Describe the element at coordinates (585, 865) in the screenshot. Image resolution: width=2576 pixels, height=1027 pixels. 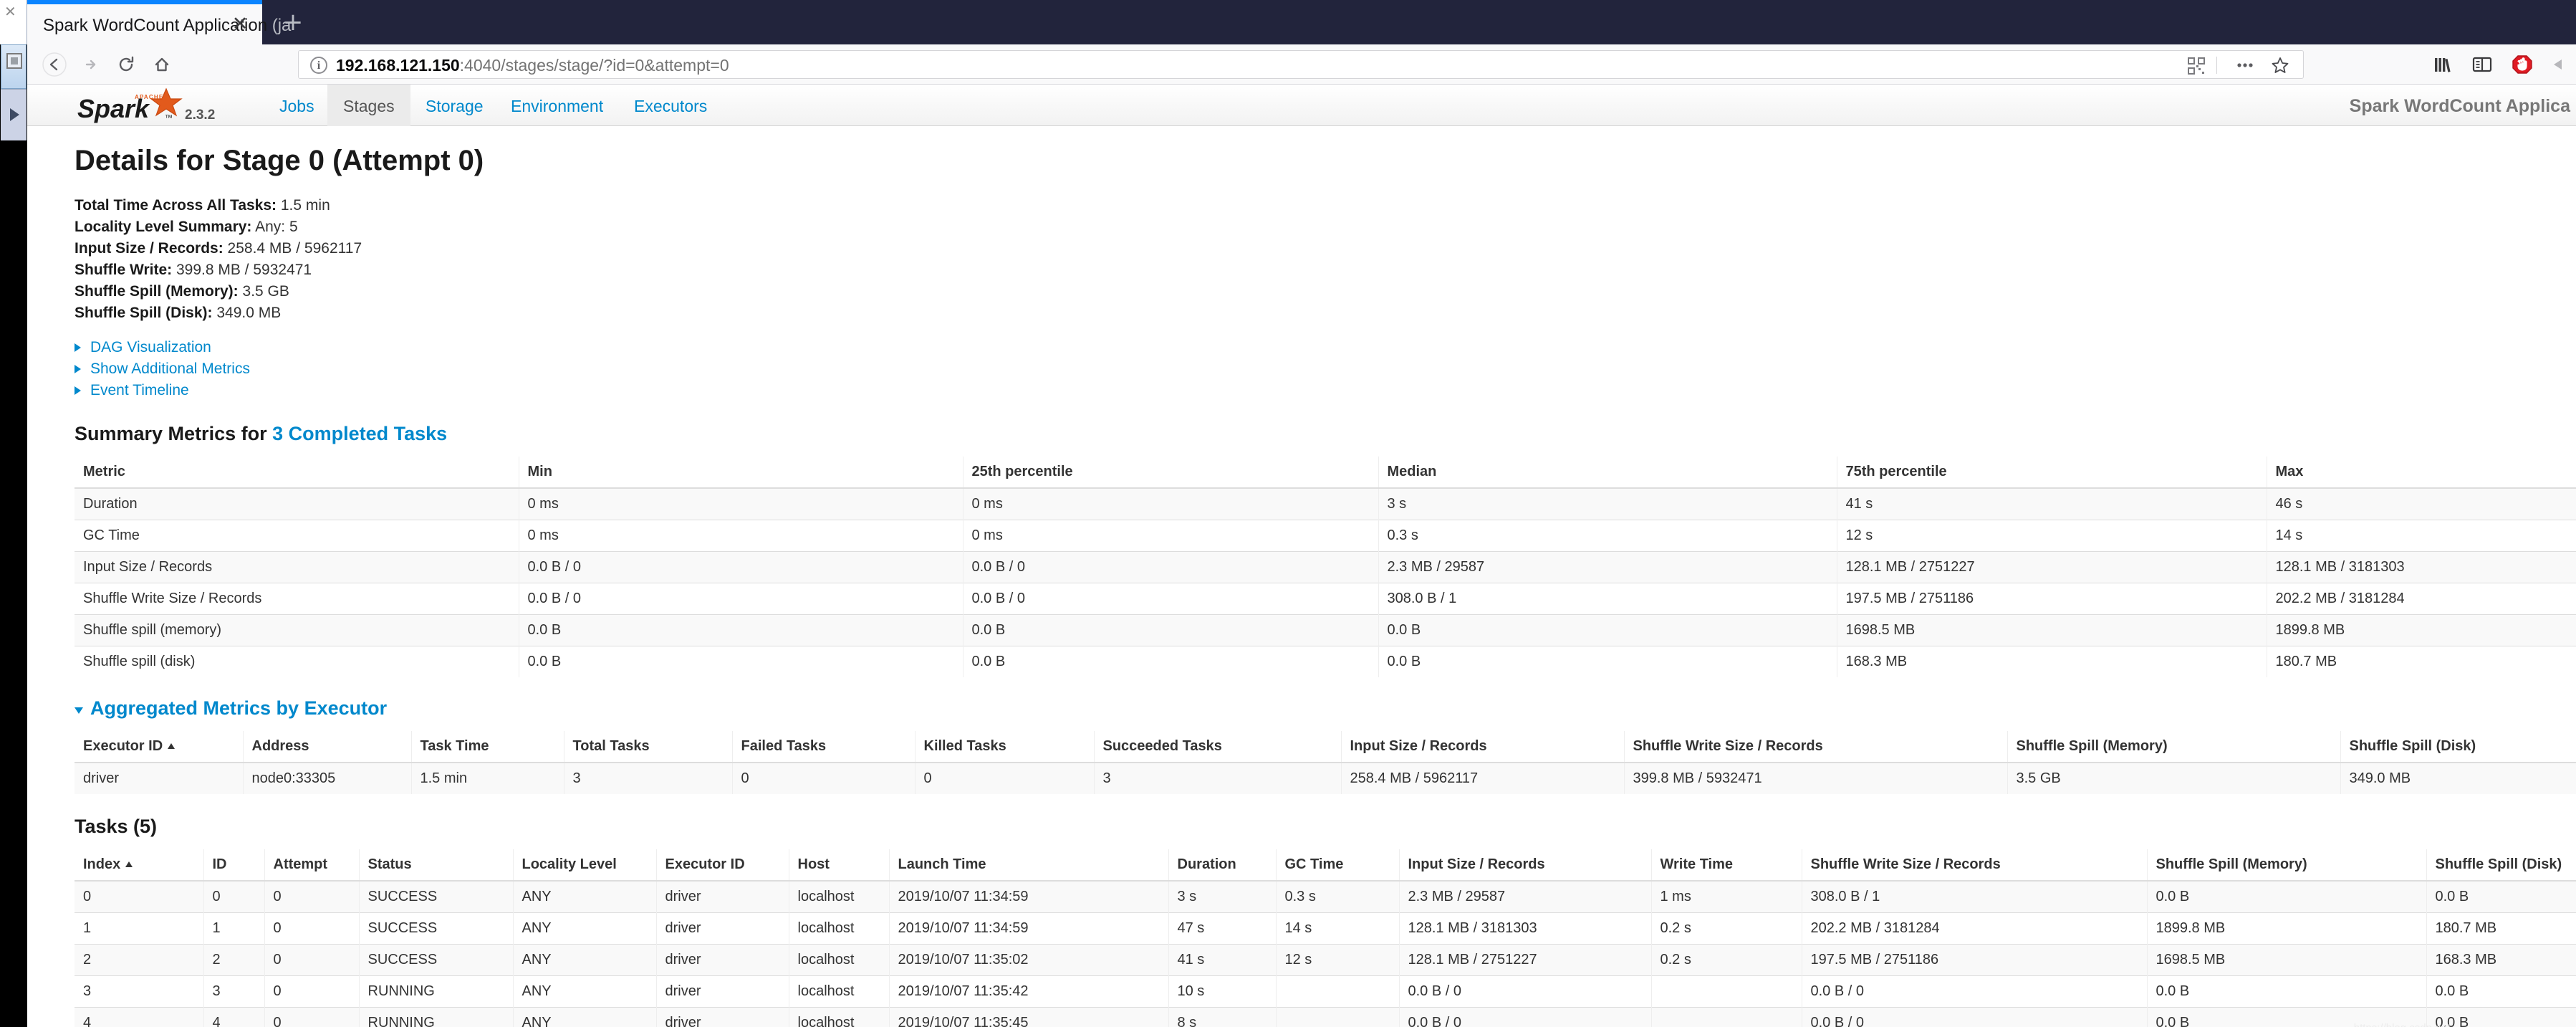
I see `col-locality-level: Locality Level` at that location.